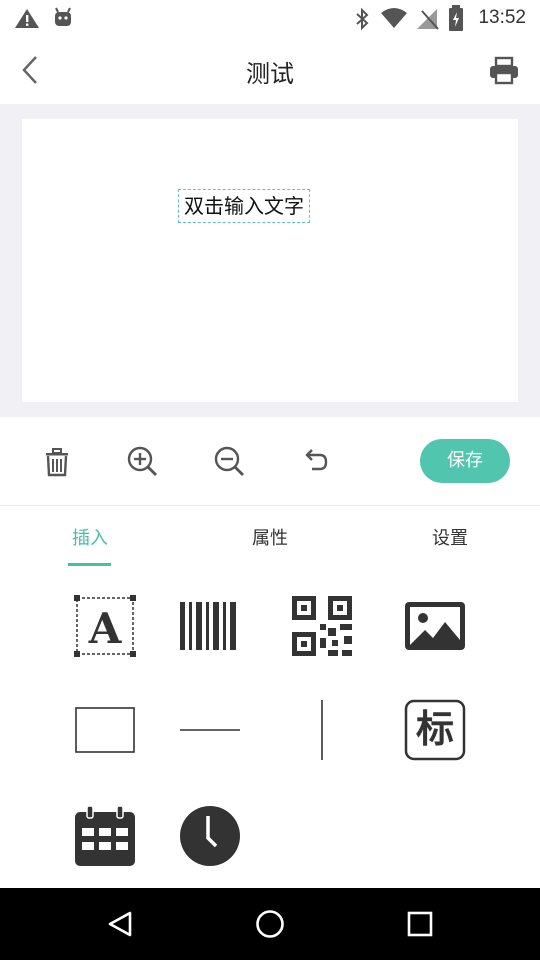 The width and height of the screenshot is (540, 960). What do you see at coordinates (270, 74) in the screenshot?
I see `page-title: 测试` at bounding box center [270, 74].